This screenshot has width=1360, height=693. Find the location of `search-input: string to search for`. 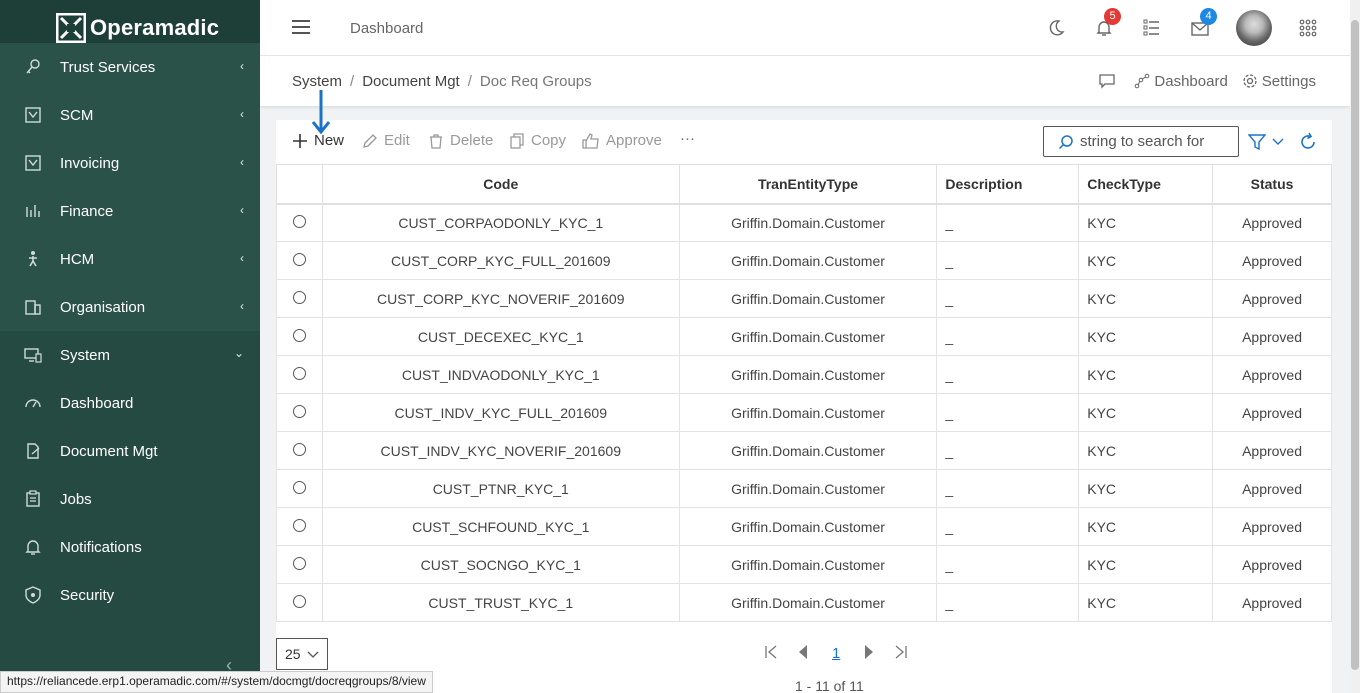

search-input: string to search for is located at coordinates (1141, 141).